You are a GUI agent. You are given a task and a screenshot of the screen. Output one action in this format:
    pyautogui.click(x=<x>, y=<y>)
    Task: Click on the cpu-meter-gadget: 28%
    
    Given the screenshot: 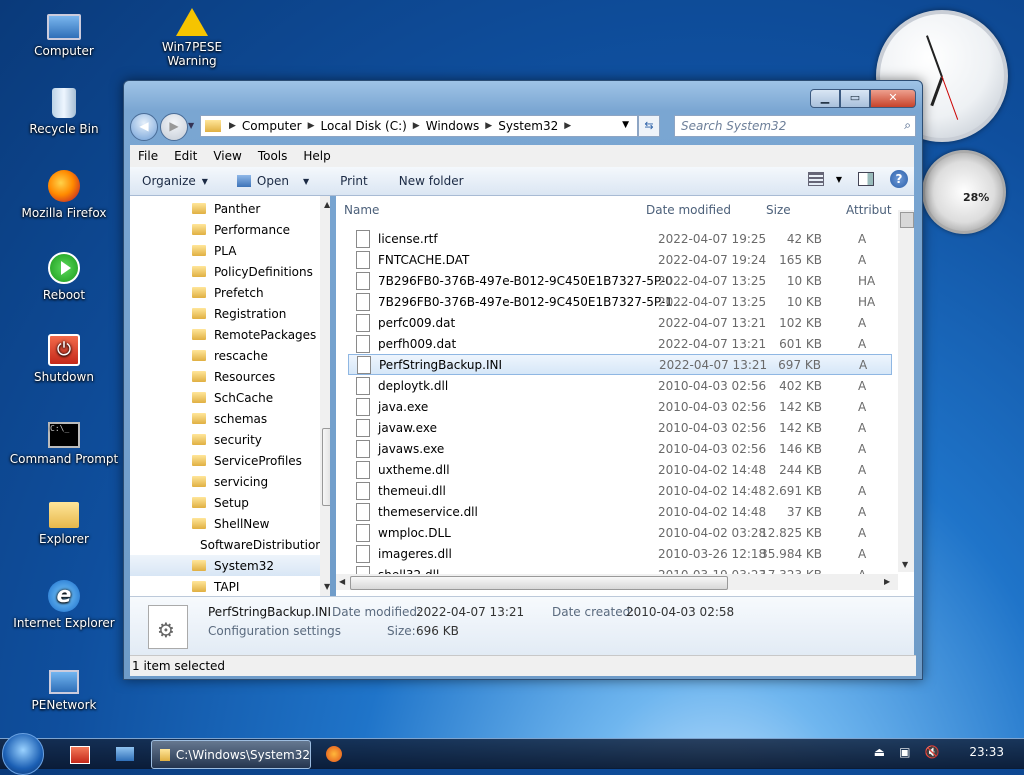 What is the action you would take?
    pyautogui.click(x=964, y=192)
    